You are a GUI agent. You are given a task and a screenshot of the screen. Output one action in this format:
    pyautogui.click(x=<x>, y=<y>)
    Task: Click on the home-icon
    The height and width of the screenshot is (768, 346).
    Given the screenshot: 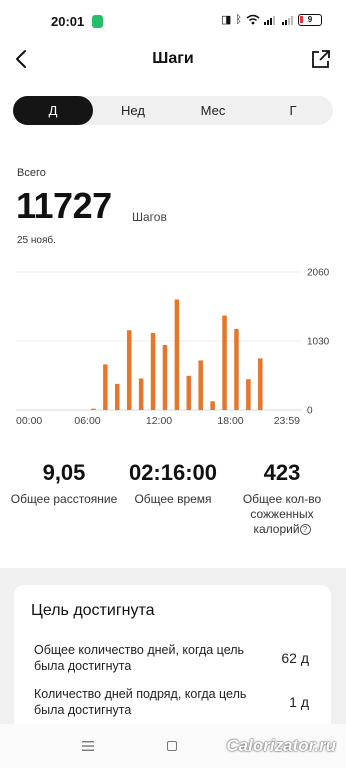 What is the action you would take?
    pyautogui.click(x=172, y=746)
    